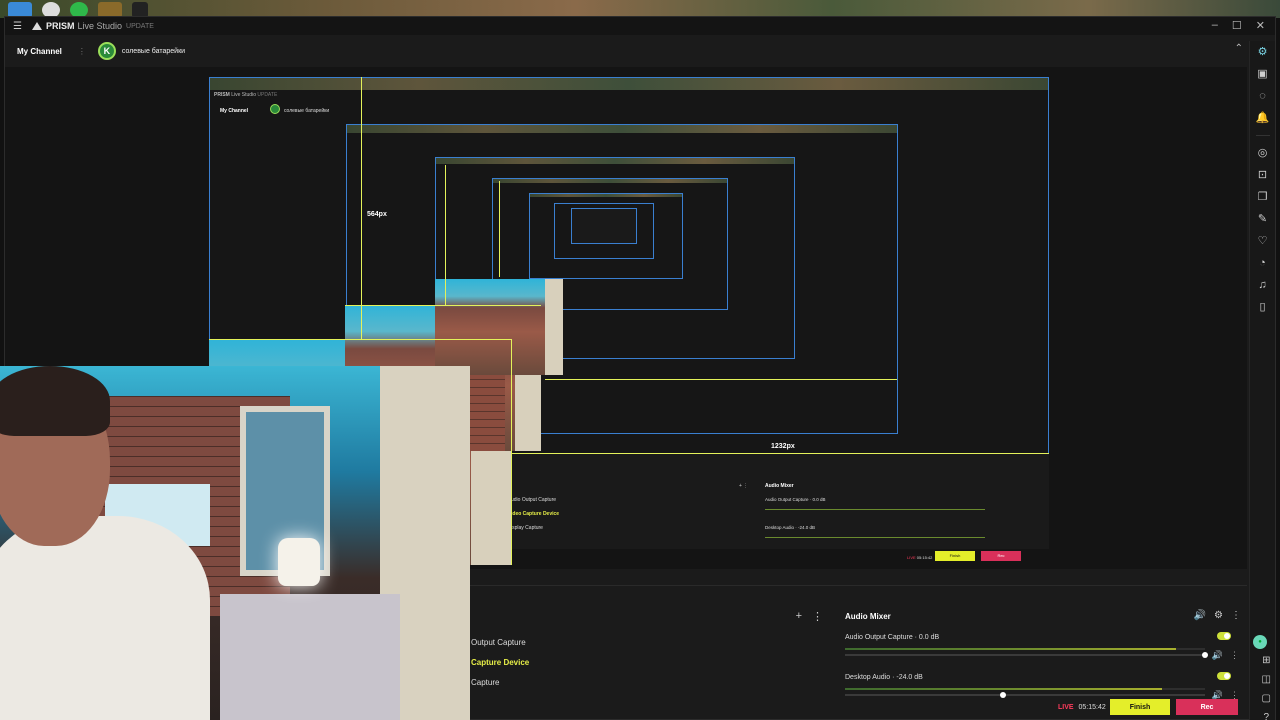 This screenshot has width=1280, height=720. What do you see at coordinates (140, 26) in the screenshot?
I see `update-badge: UPDATE` at bounding box center [140, 26].